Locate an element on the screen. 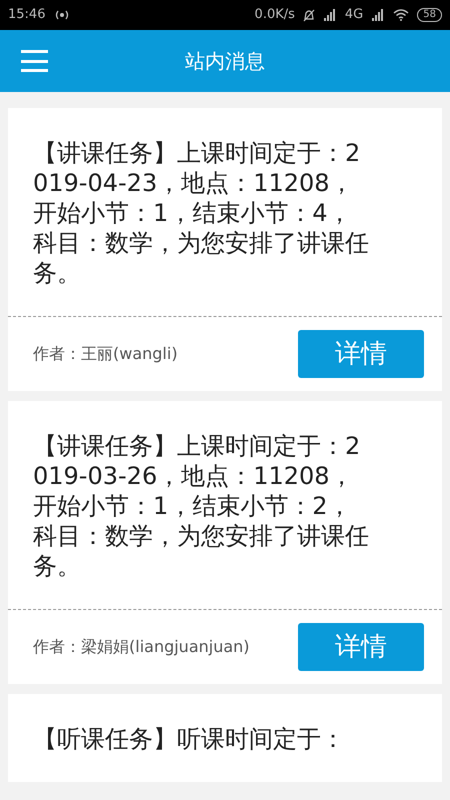 The height and width of the screenshot is (800, 450). author-label: 作者：王丽(wangli) is located at coordinates (105, 354).